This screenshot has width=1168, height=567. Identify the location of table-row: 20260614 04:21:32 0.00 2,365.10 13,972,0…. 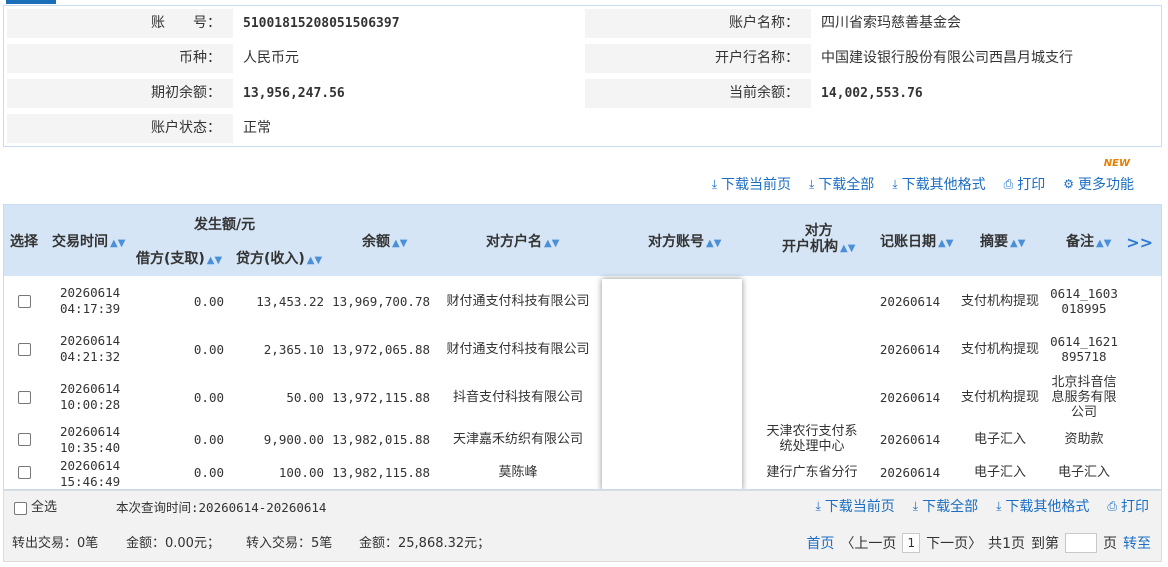
(582, 349).